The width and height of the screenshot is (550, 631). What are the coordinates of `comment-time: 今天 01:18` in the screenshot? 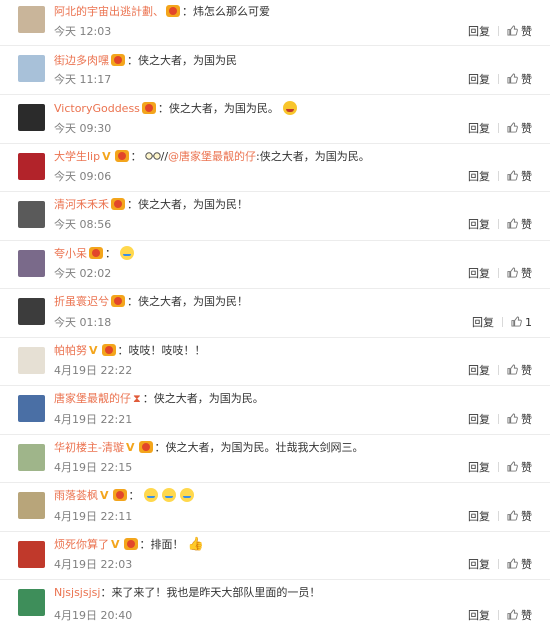 It's located at (83, 322).